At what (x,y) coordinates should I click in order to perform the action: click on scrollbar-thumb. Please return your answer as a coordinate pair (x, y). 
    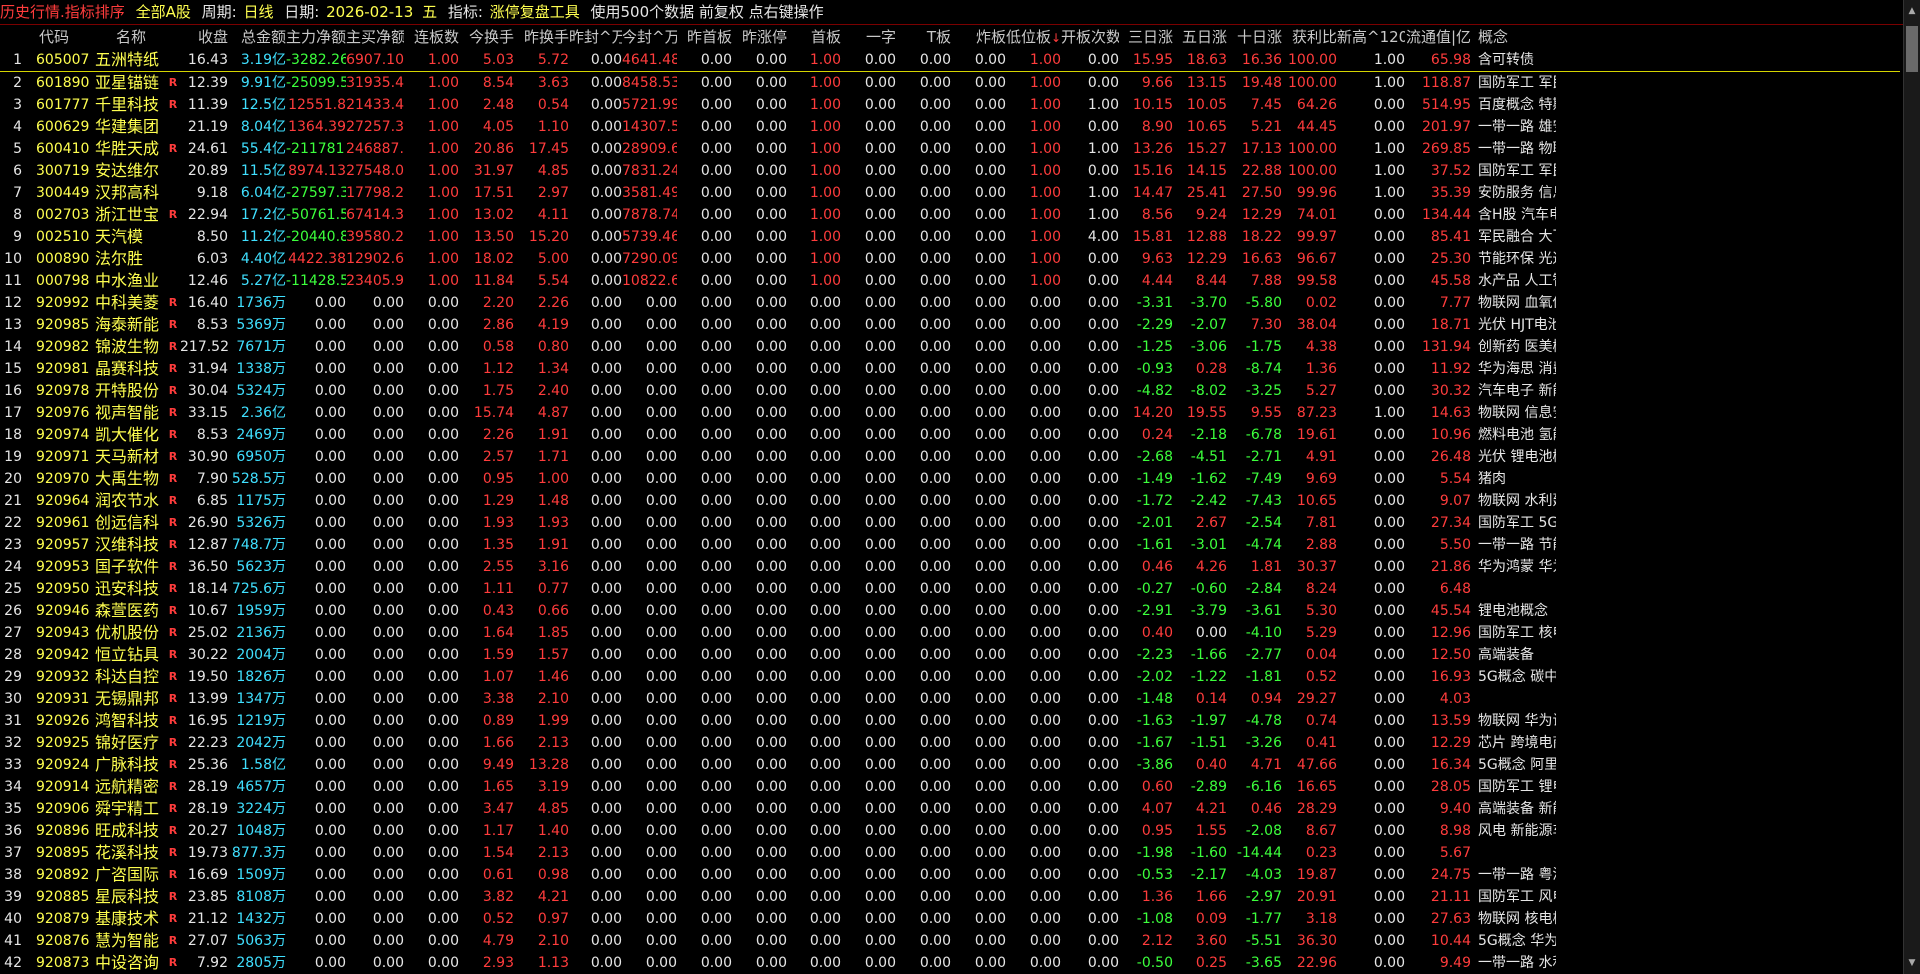
    Looking at the image, I should click on (1912, 49).